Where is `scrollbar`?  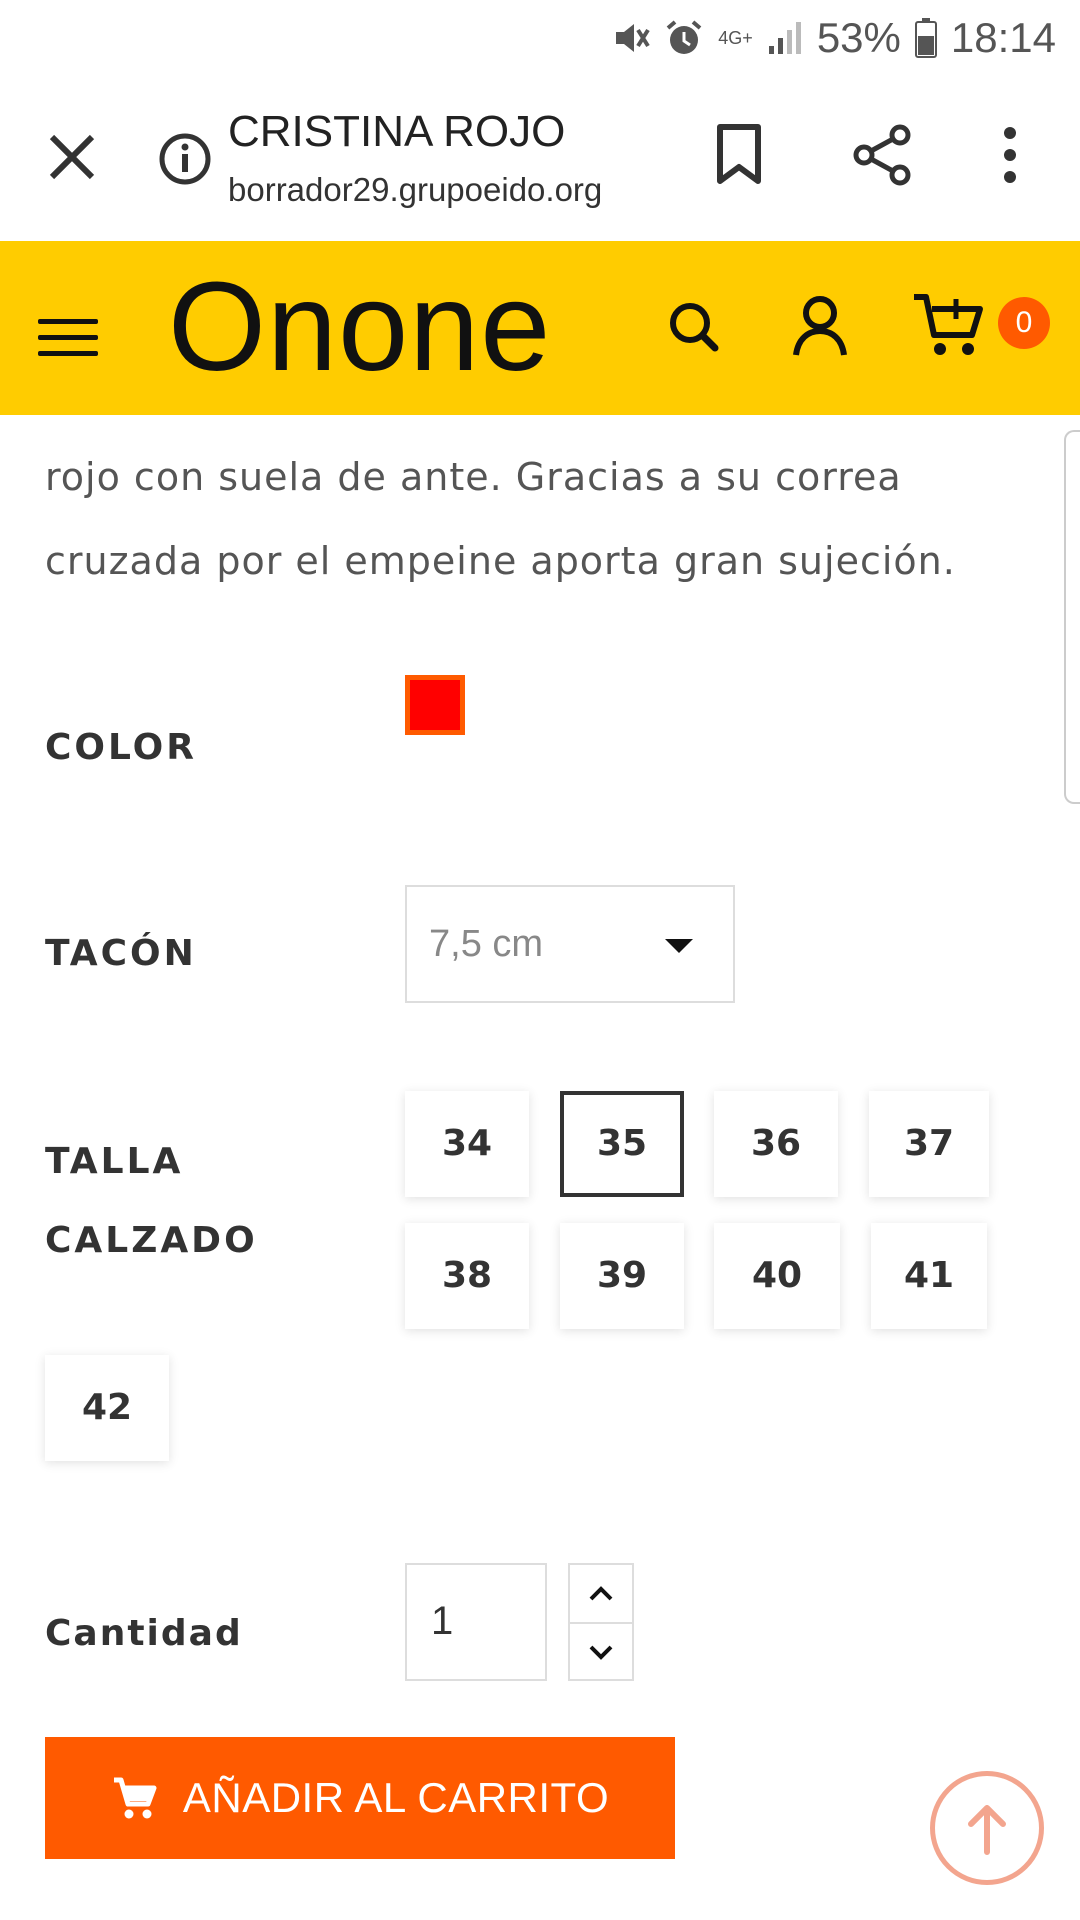
scrollbar is located at coordinates (1072, 617).